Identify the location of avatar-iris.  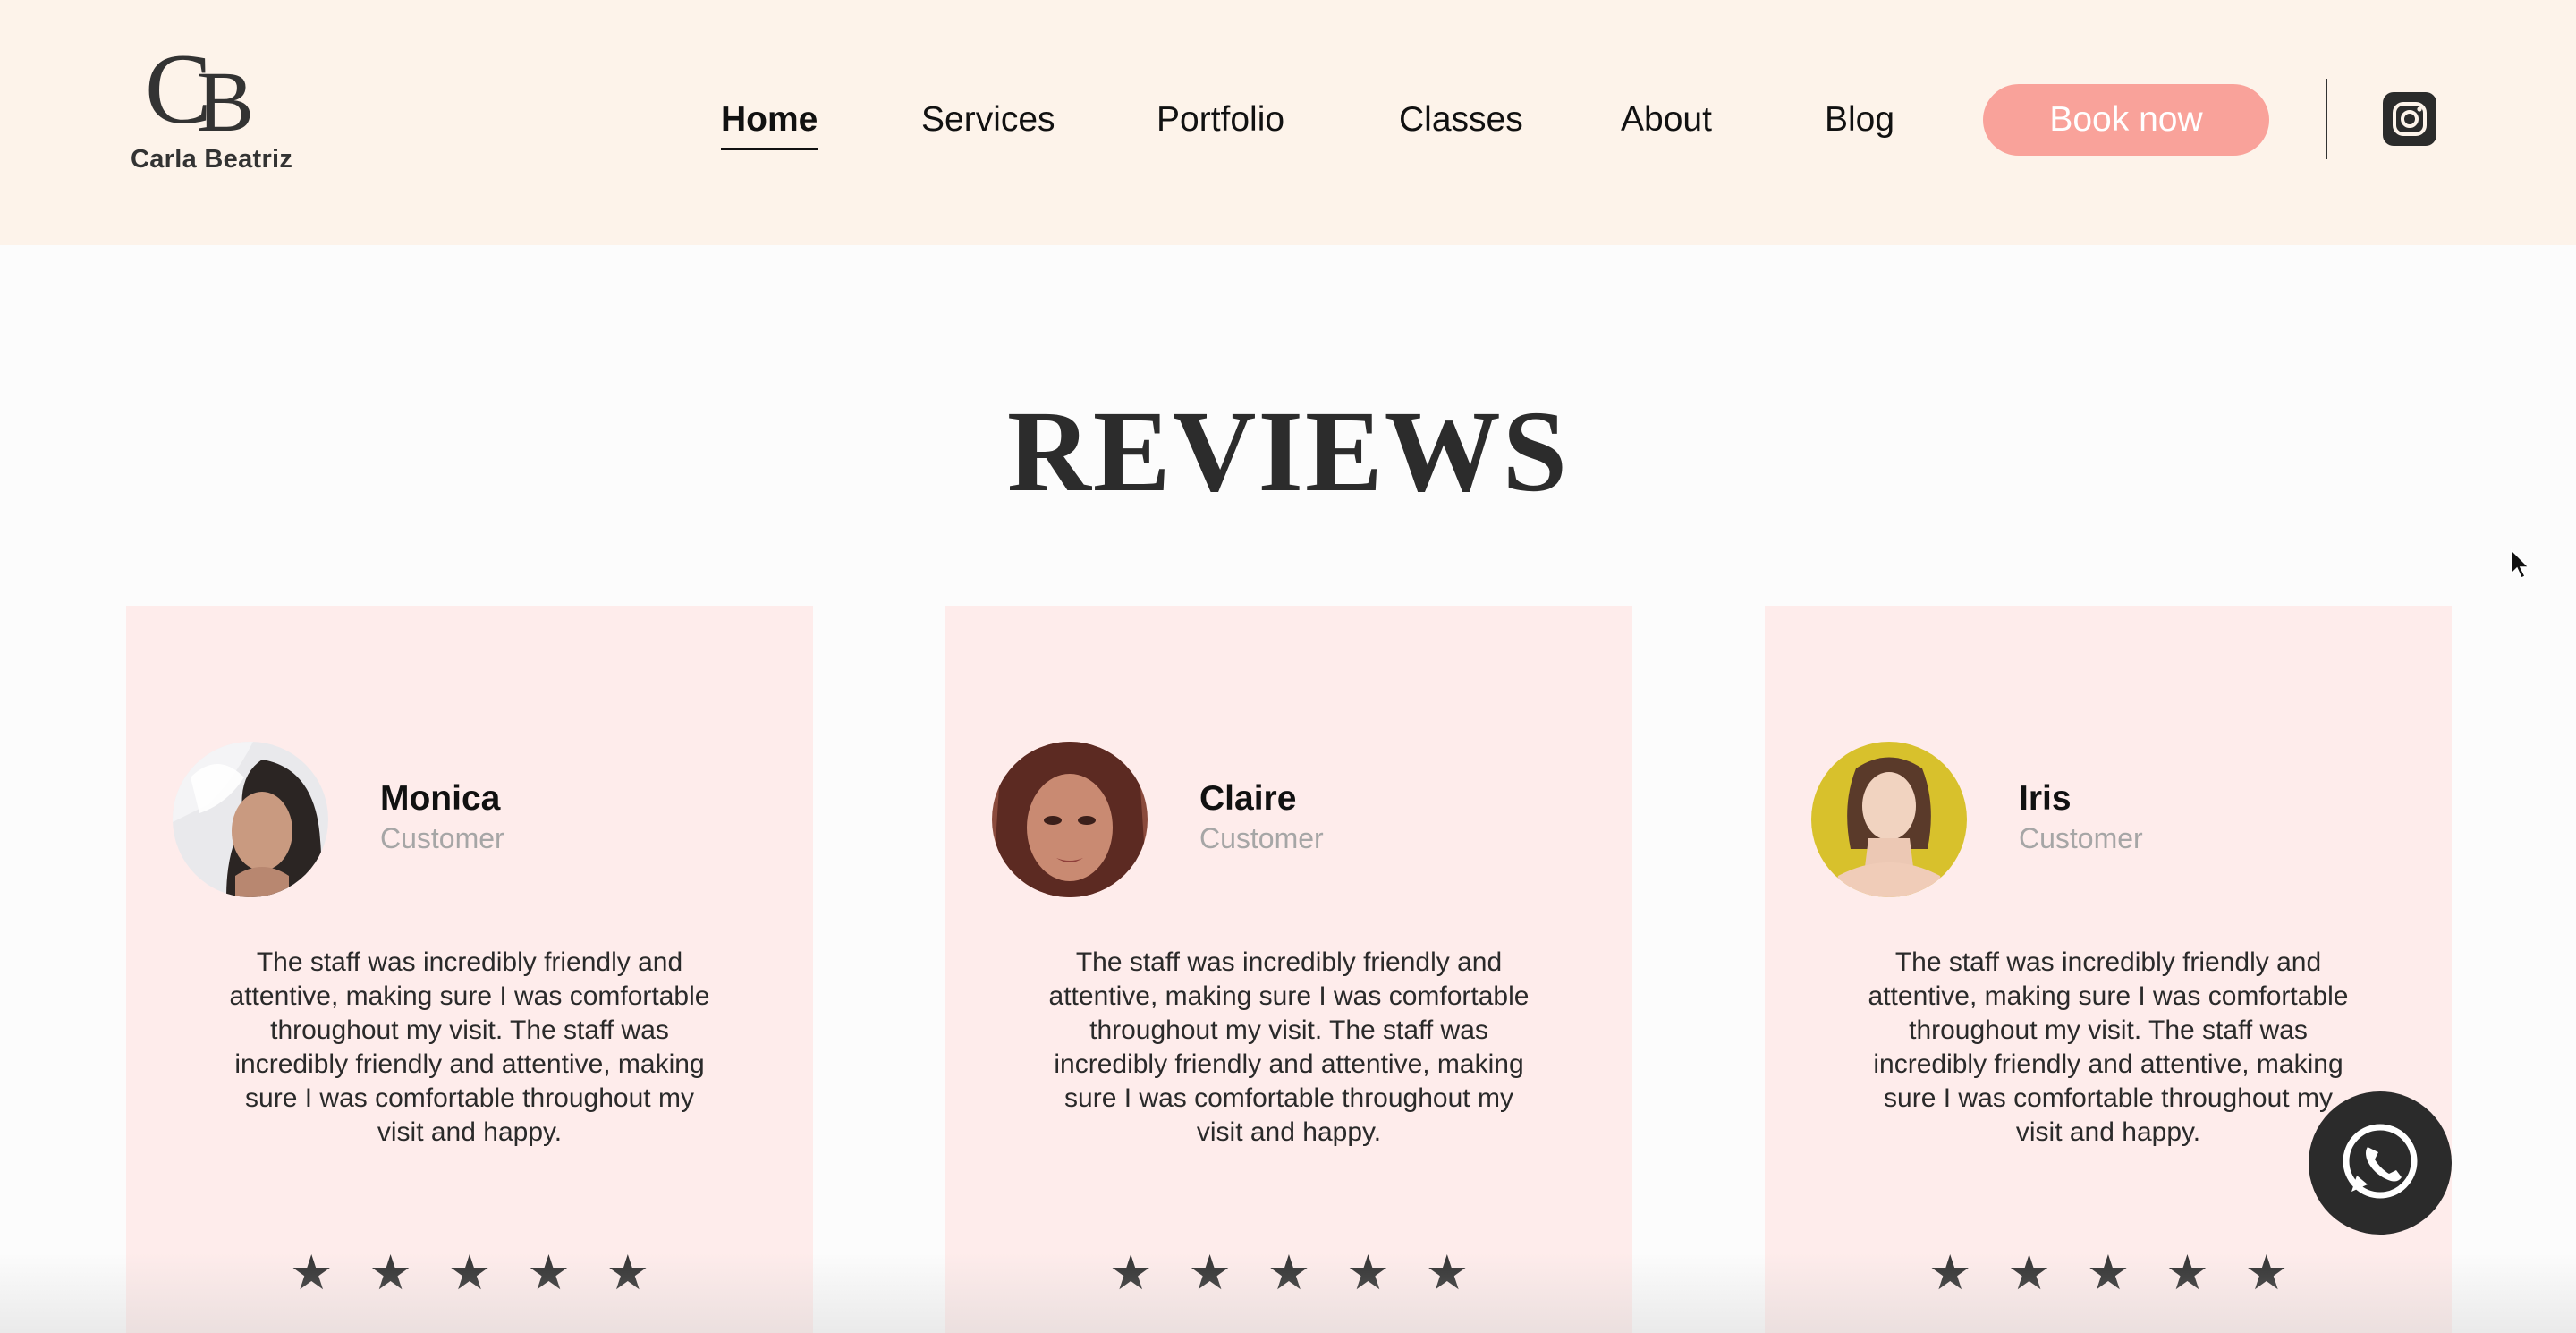
(1889, 819).